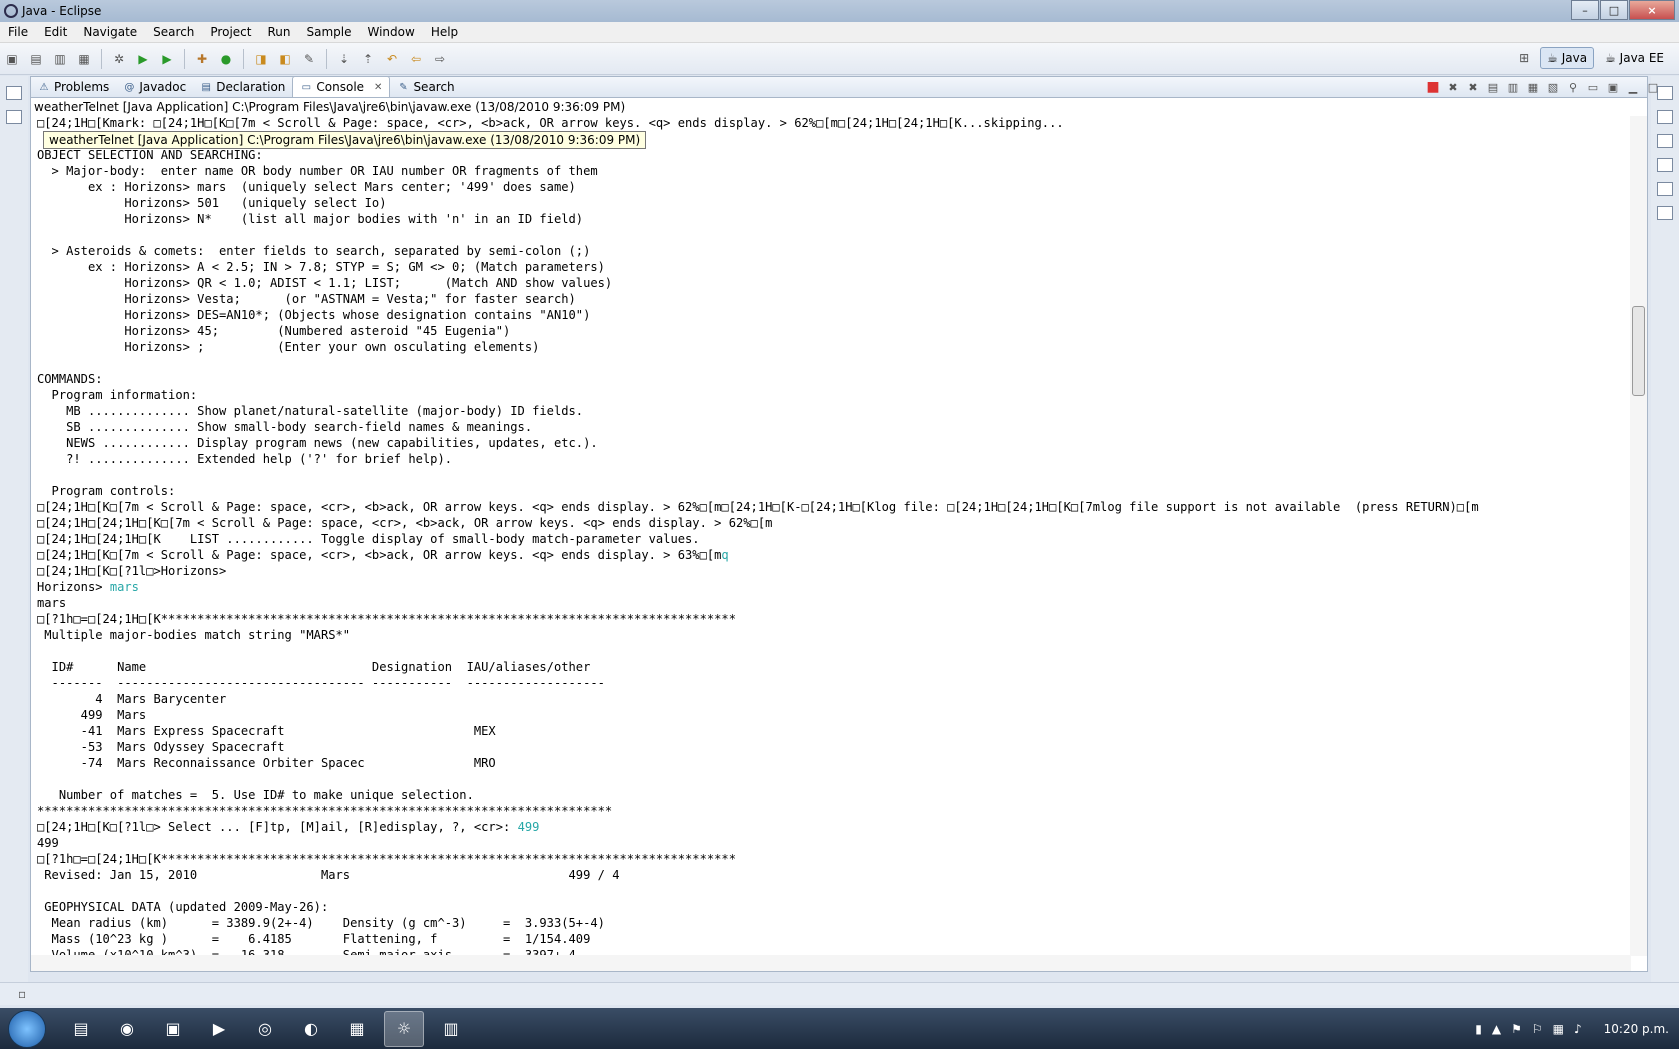 This screenshot has height=1049, width=1679. What do you see at coordinates (306, 87) in the screenshot?
I see `console-icon: ▭` at bounding box center [306, 87].